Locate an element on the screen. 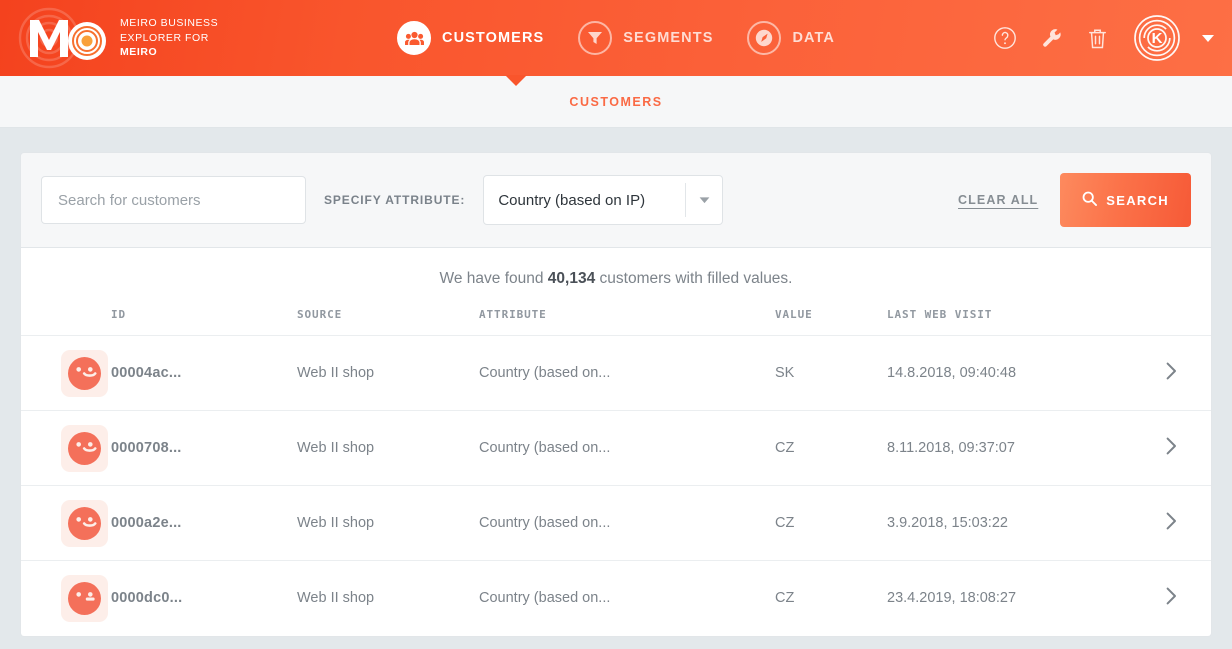 This screenshot has width=1232, height=649. row-last-web-visit: 14.8.2018, 09:40:48 is located at coordinates (1019, 373).